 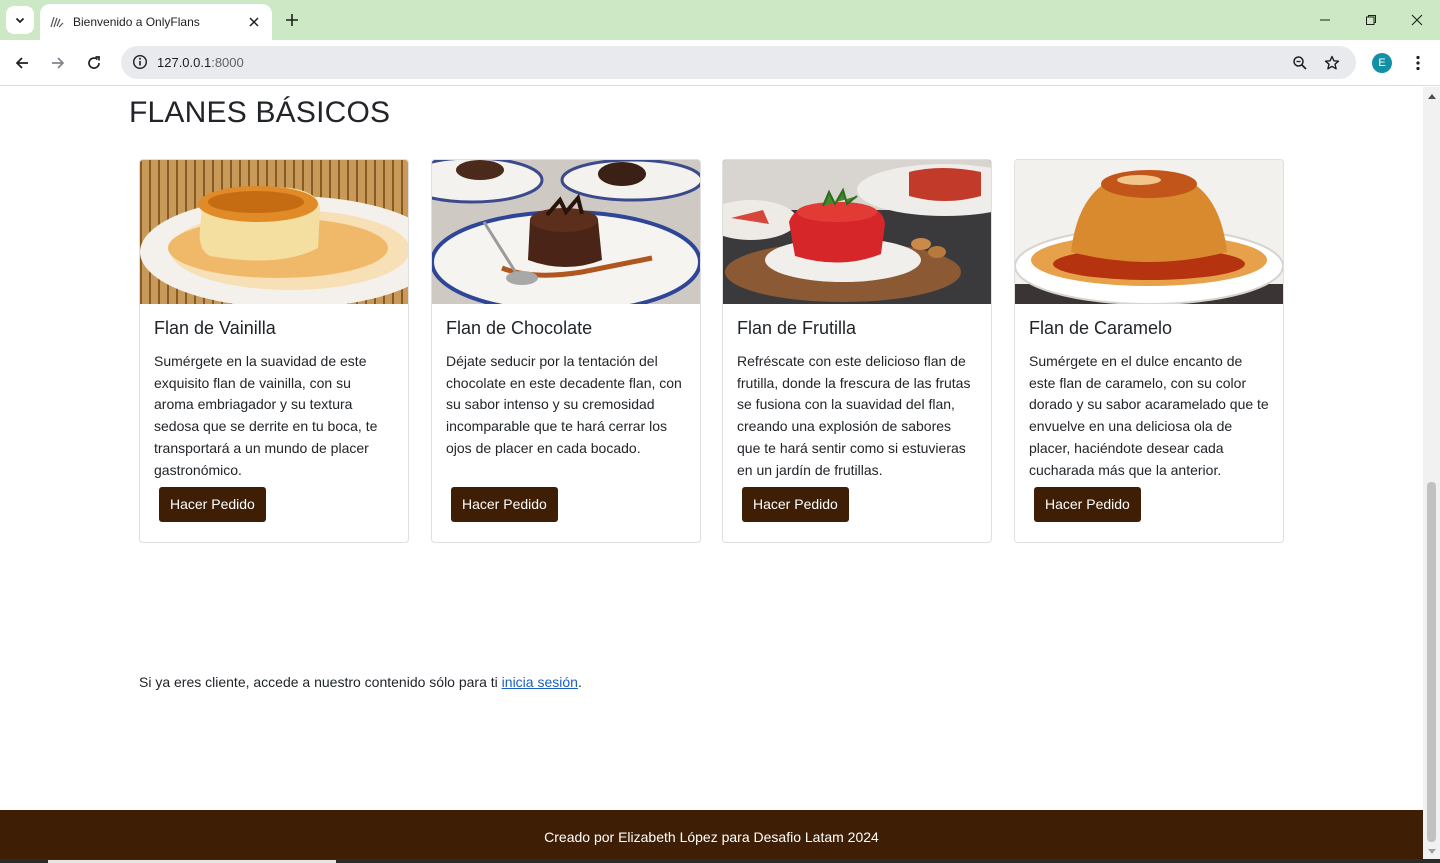 I want to click on taskbar-edge, so click(x=720, y=861).